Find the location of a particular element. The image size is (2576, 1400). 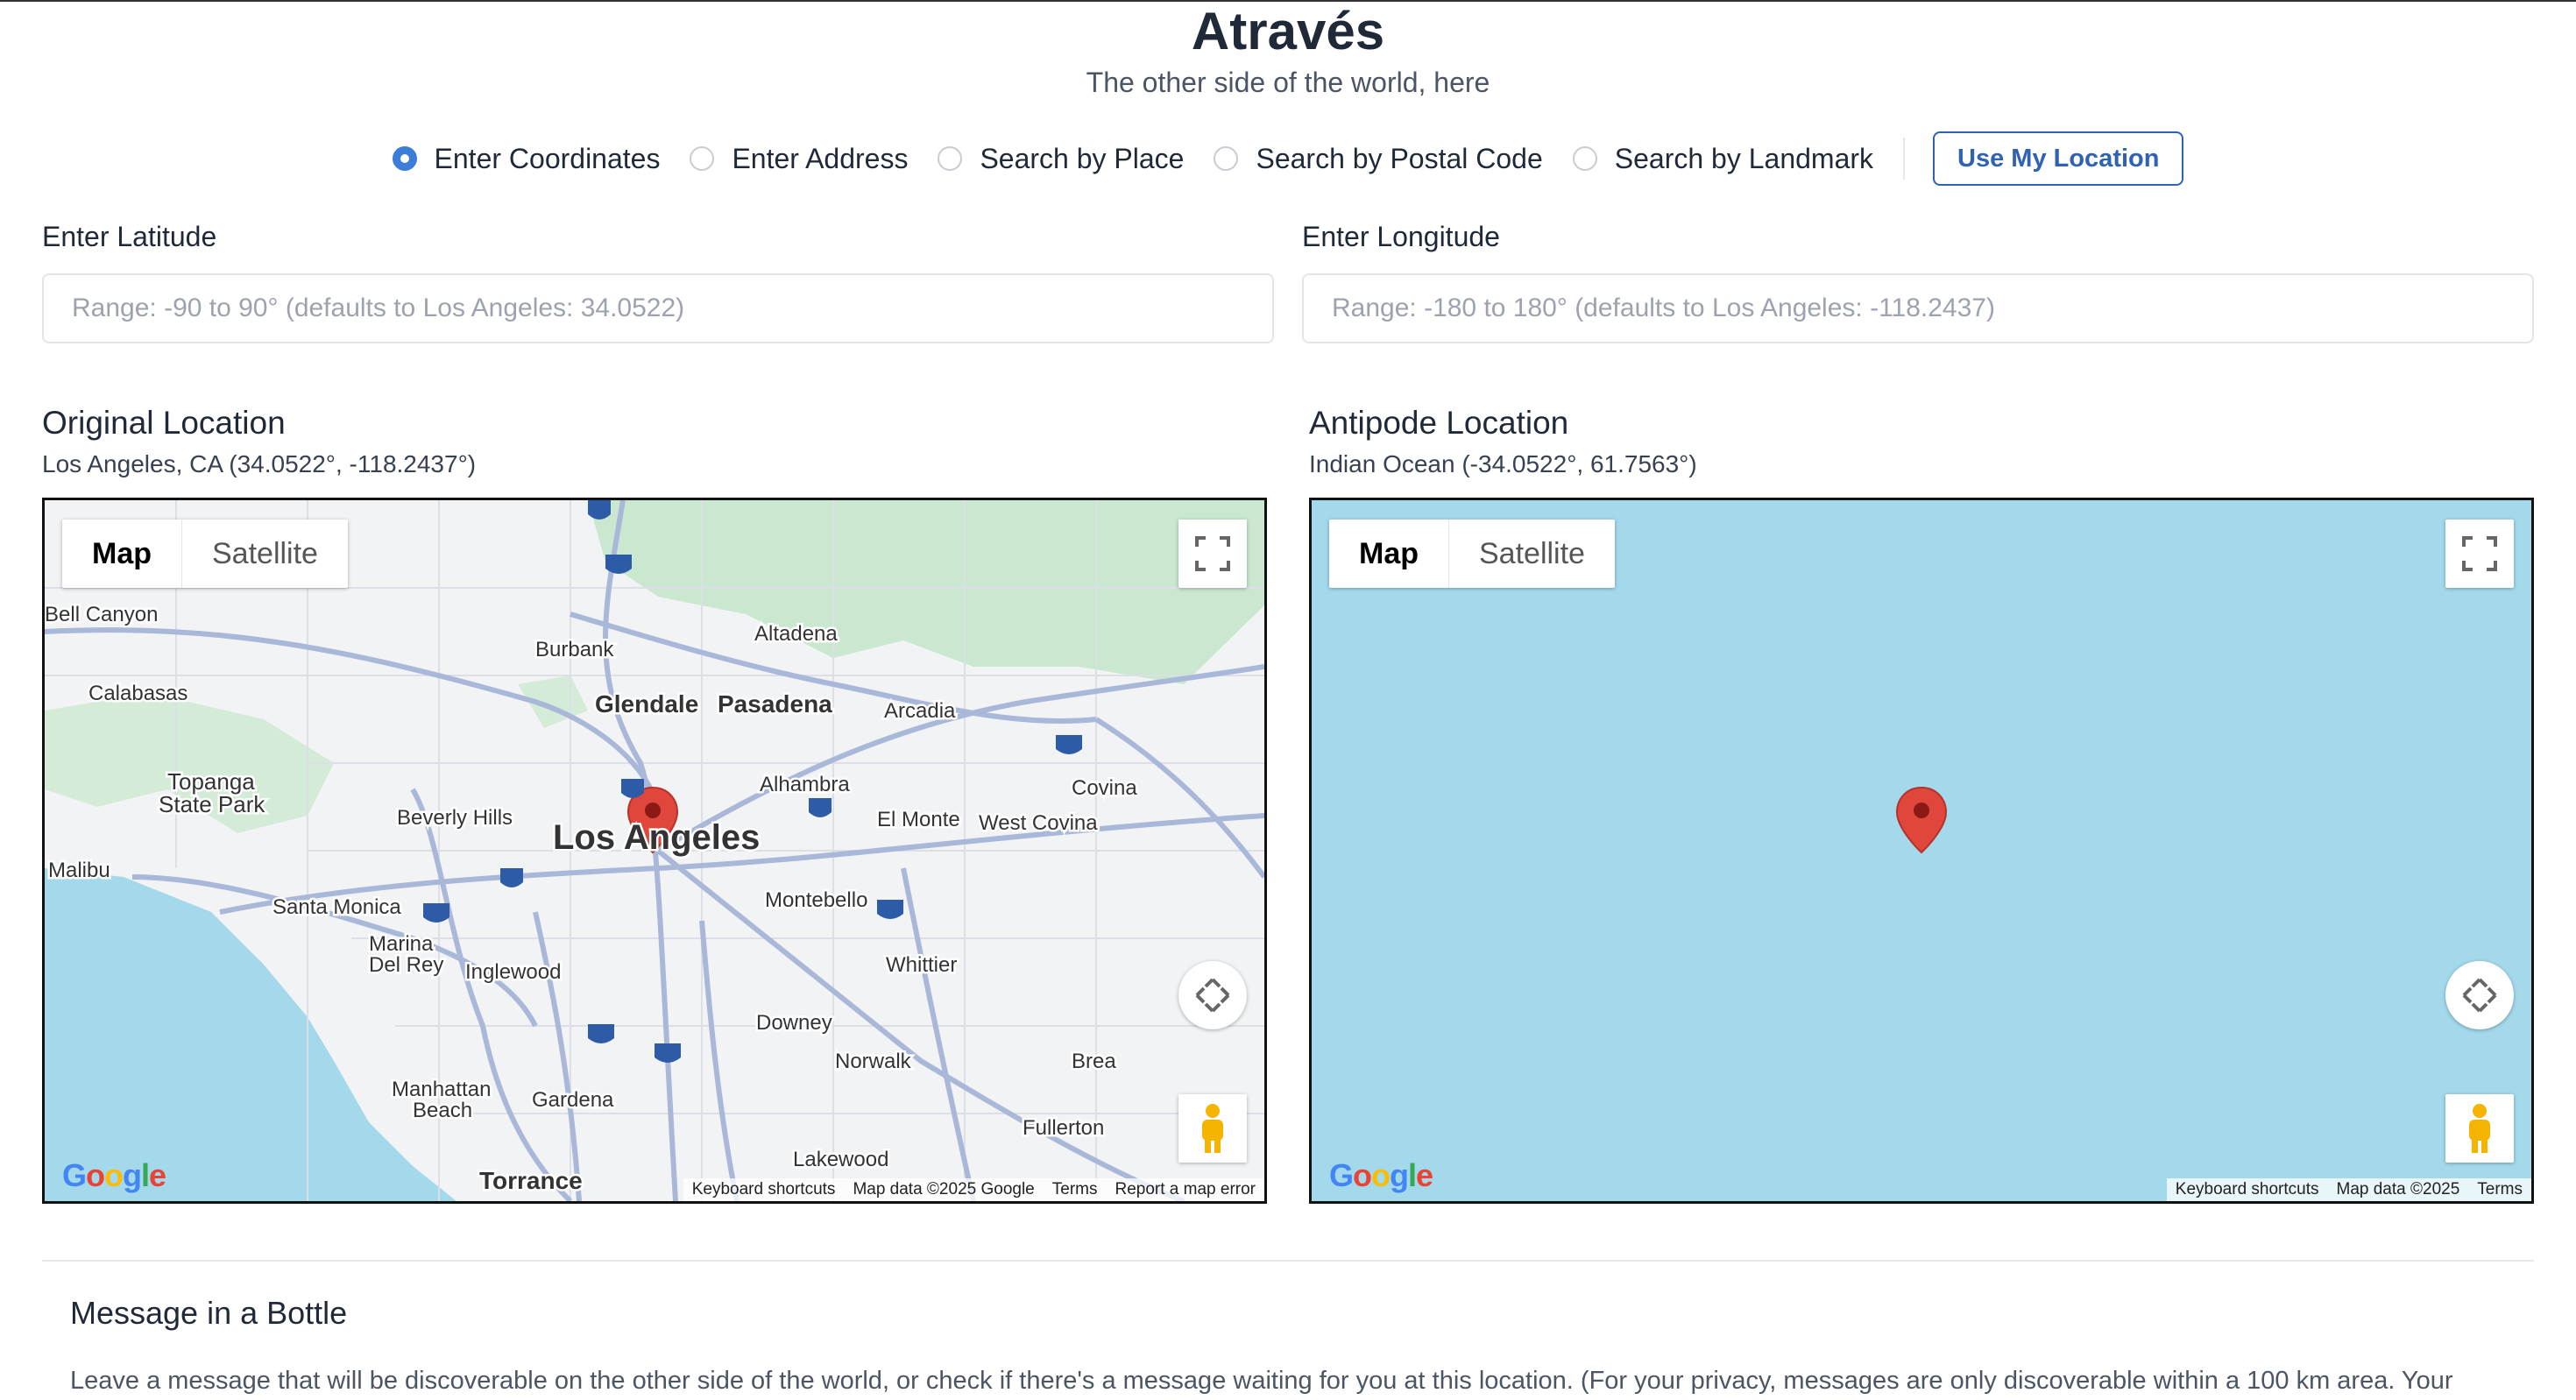

mode-label: Enter Coordinates is located at coordinates (547, 158).